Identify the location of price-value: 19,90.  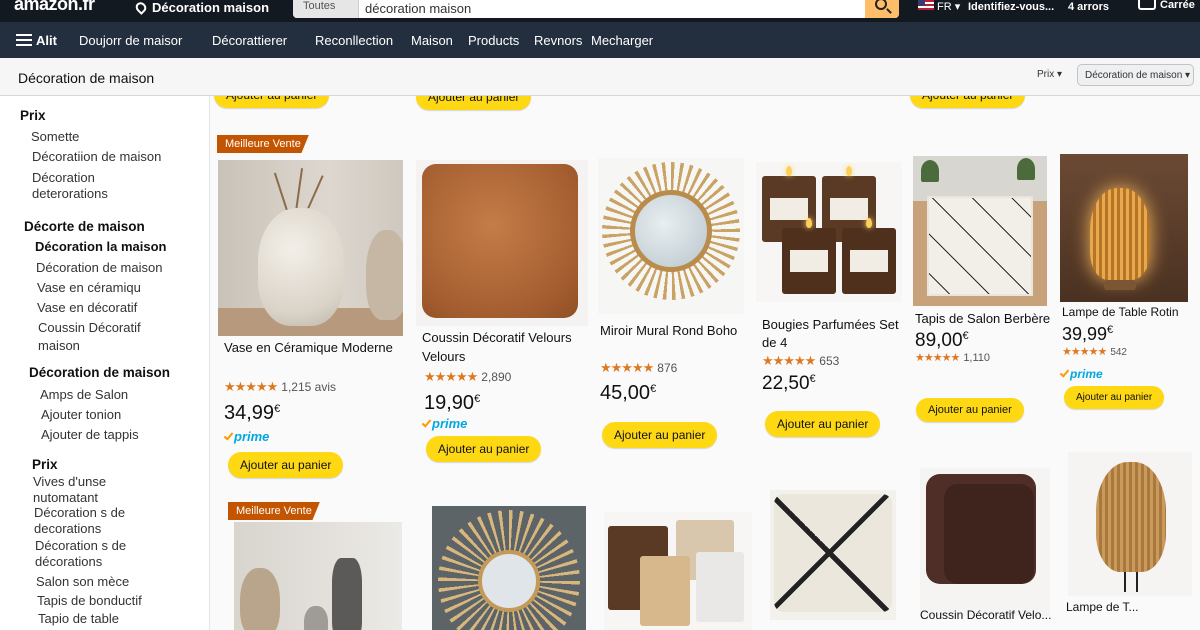
(449, 403).